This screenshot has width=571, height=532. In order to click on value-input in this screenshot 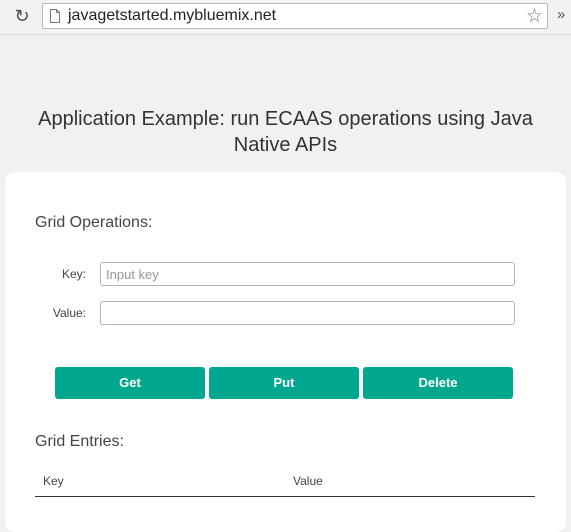, I will do `click(307, 313)`.